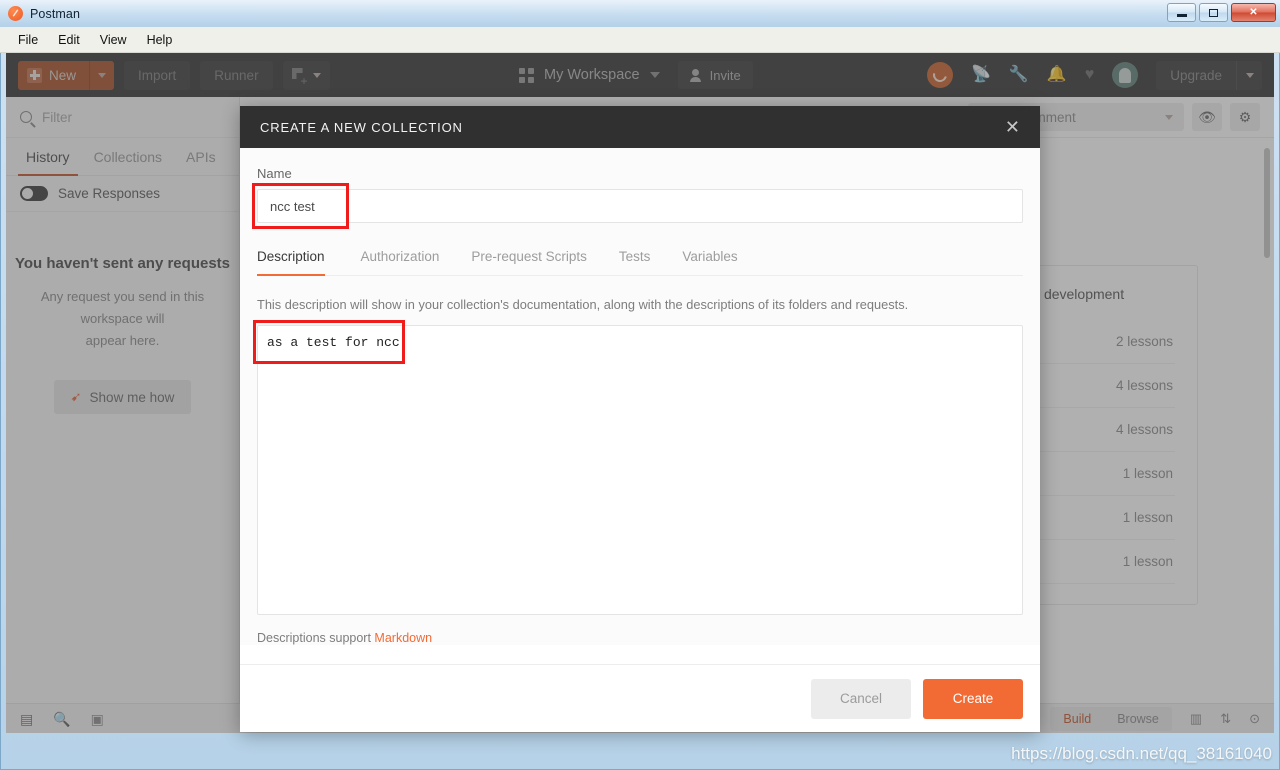 The height and width of the screenshot is (770, 1280). What do you see at coordinates (861, 698) in the screenshot?
I see `cancel-button: Cancel` at bounding box center [861, 698].